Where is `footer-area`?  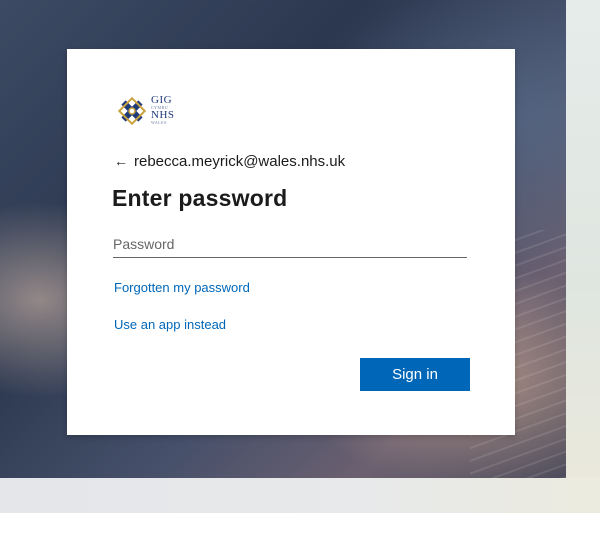 footer-area is located at coordinates (300, 524).